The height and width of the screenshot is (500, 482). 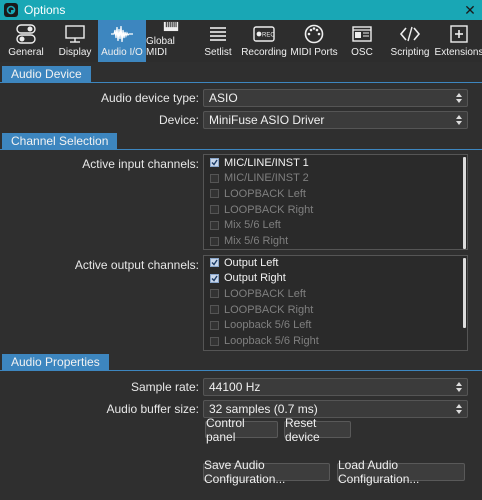 I want to click on input-list-scrollbar, so click(x=464, y=203).